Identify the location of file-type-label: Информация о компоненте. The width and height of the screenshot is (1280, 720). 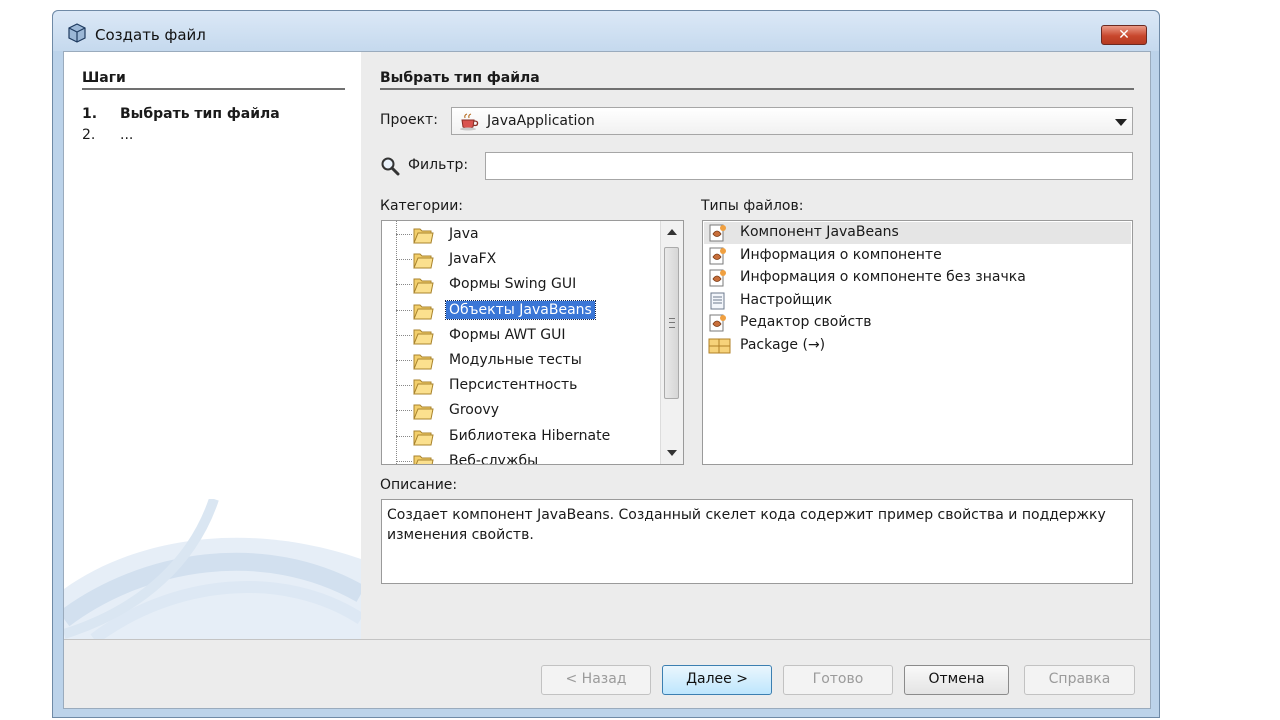
(841, 254).